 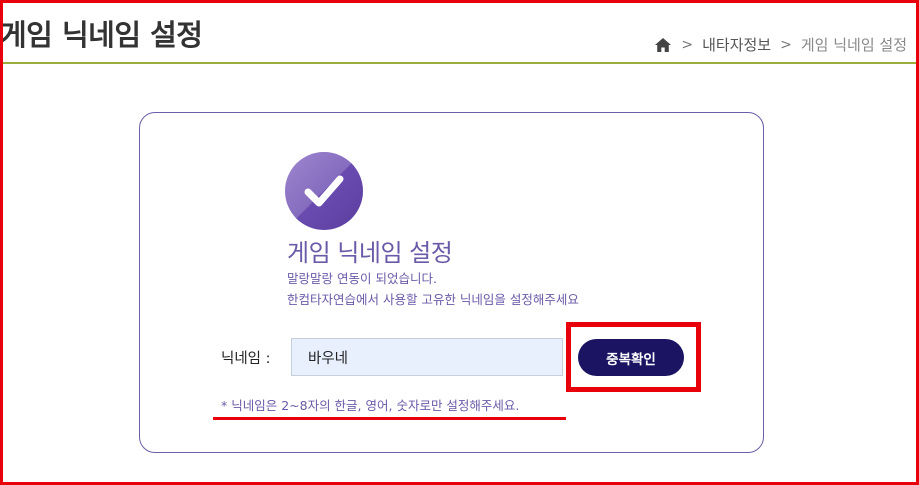 I want to click on nickname-hint: * 닉네임은 2~8자의 한글, 영어, 숫자로만 설정해주세요., so click(x=370, y=405).